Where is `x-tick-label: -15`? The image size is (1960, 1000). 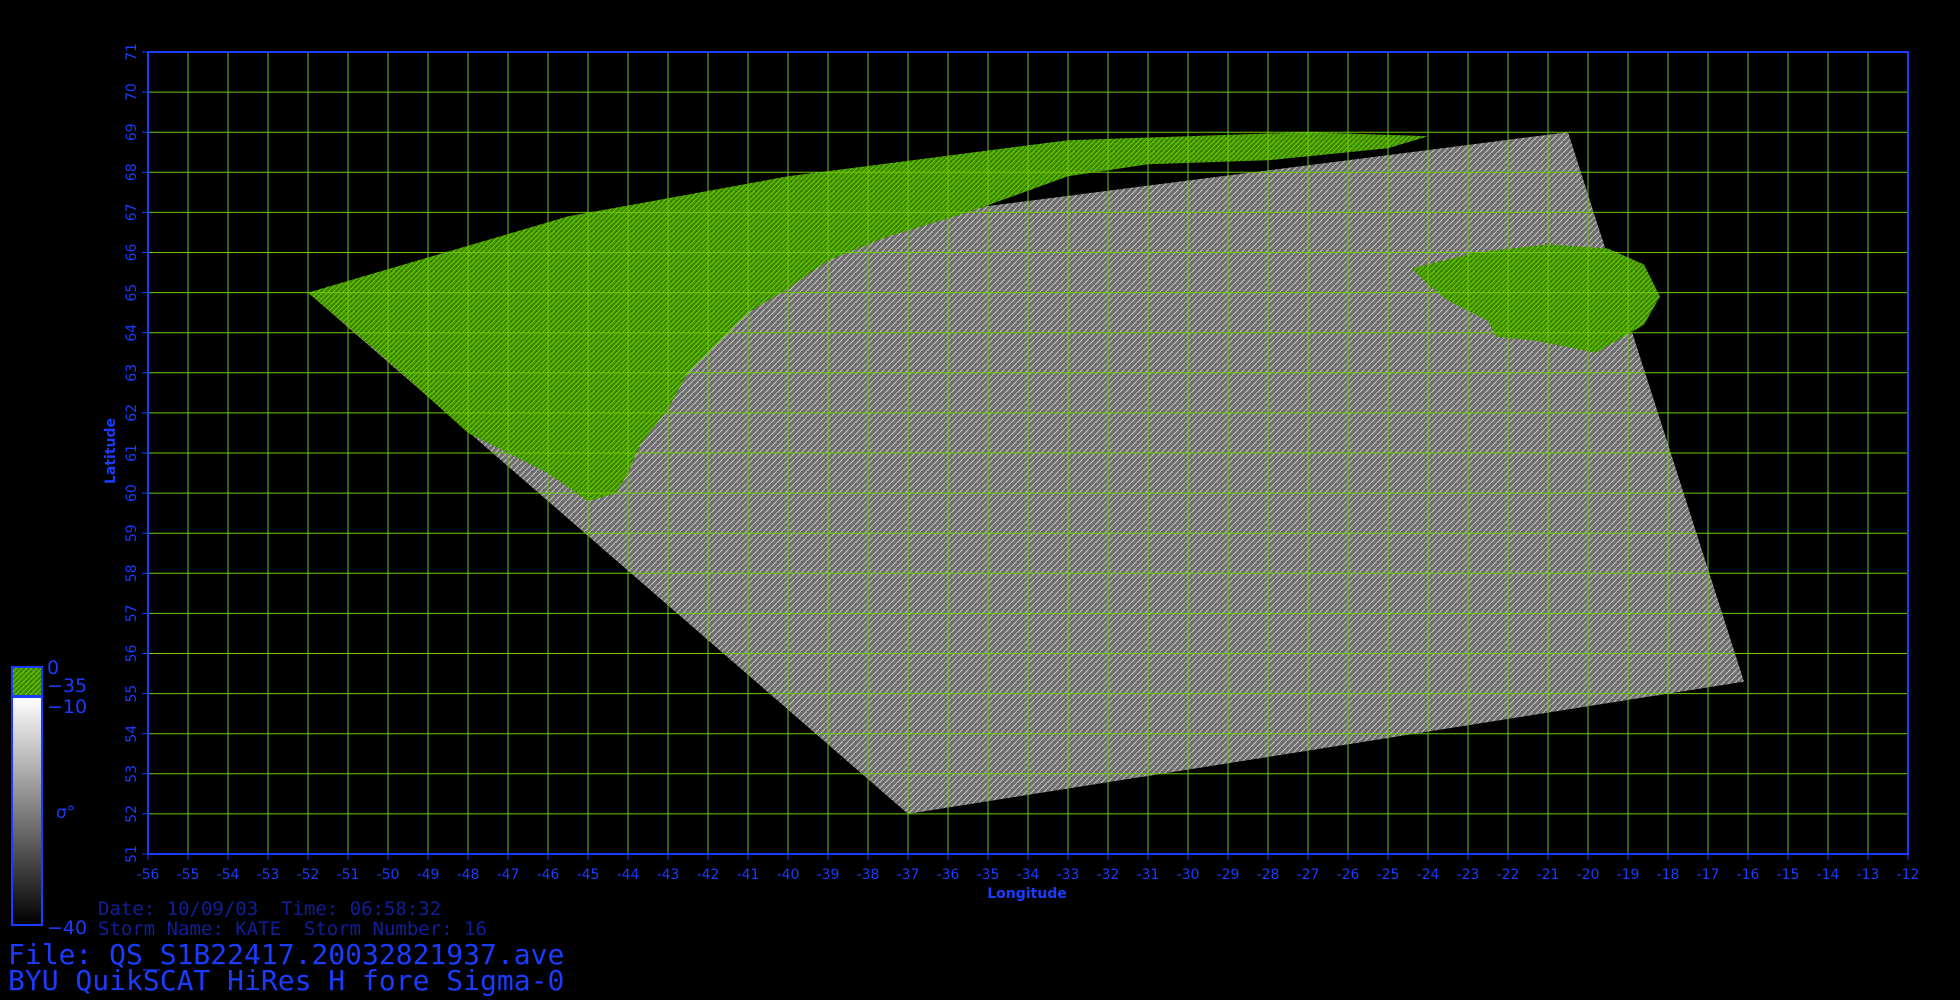 x-tick-label: -15 is located at coordinates (1788, 875).